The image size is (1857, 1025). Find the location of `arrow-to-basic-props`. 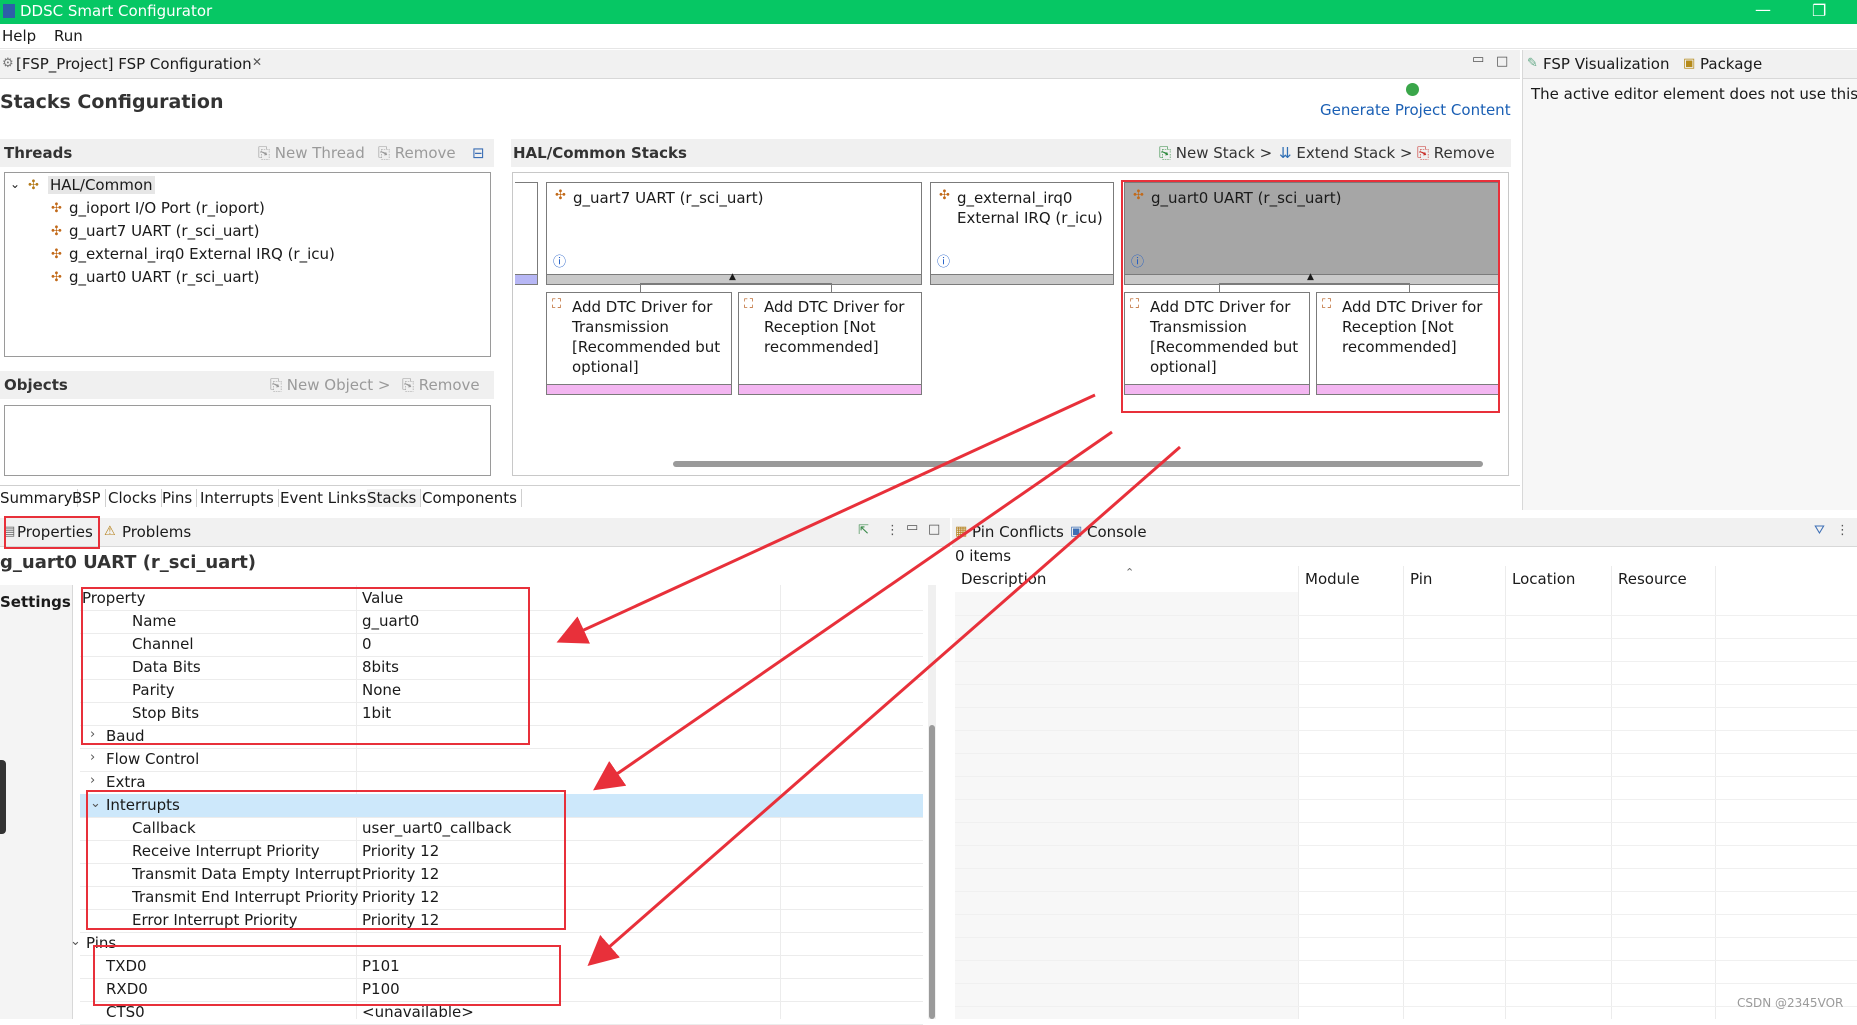

arrow-to-basic-props is located at coordinates (826, 518).